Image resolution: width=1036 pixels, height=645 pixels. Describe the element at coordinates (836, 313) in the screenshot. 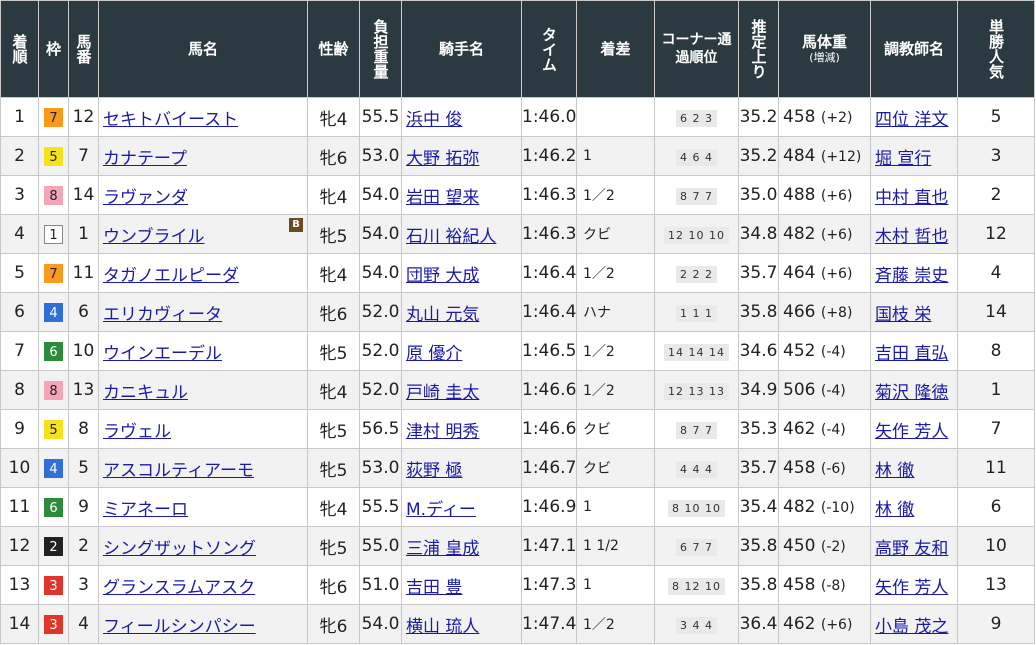

I see `body-weight-diff: (+8)` at that location.